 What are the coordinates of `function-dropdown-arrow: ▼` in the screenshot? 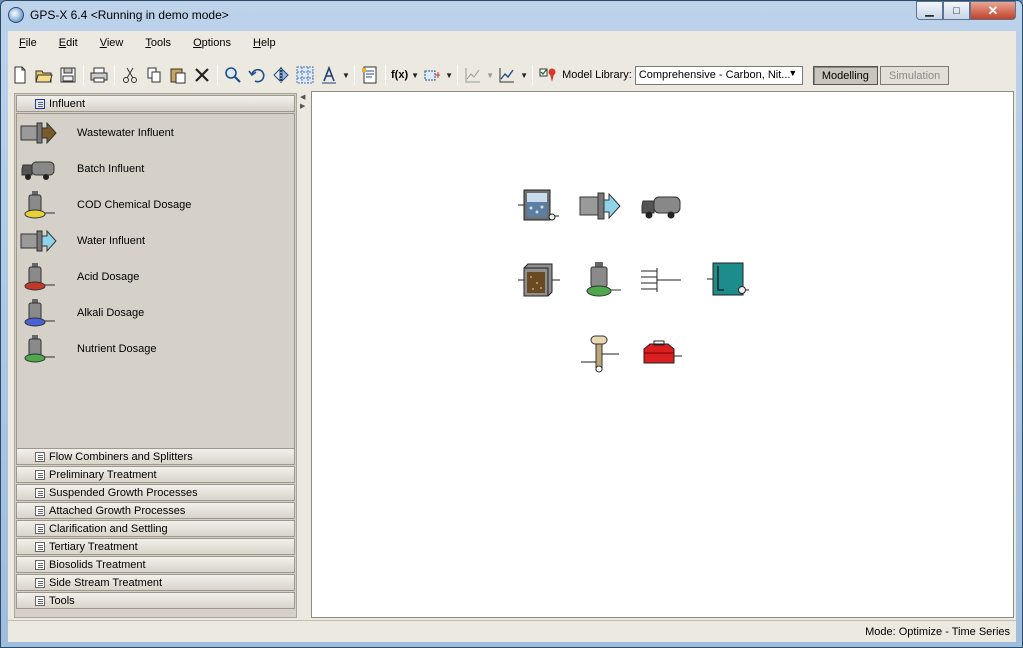 It's located at (415, 75).